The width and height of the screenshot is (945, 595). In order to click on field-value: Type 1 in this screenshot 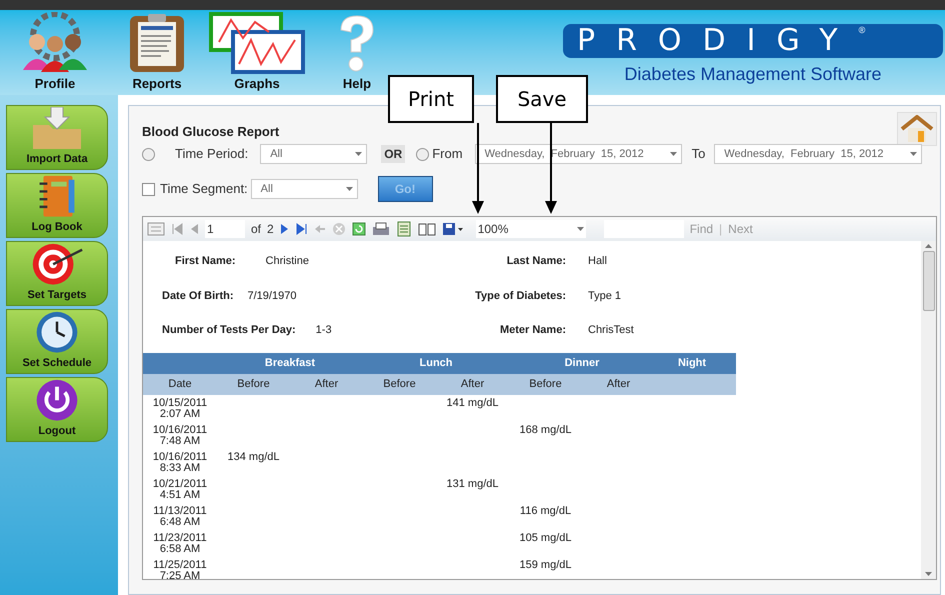, I will do `click(605, 296)`.